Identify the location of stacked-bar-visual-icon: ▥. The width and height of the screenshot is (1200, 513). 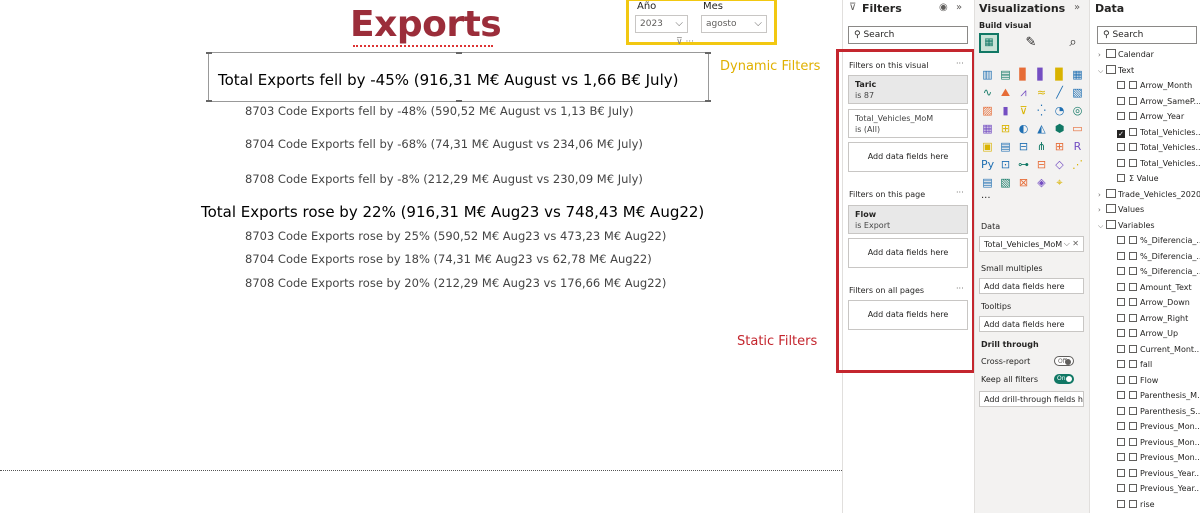
(987, 74).